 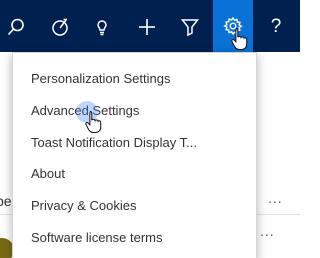 I want to click on menu-item-software-license-terms: Software license terms, so click(x=97, y=237).